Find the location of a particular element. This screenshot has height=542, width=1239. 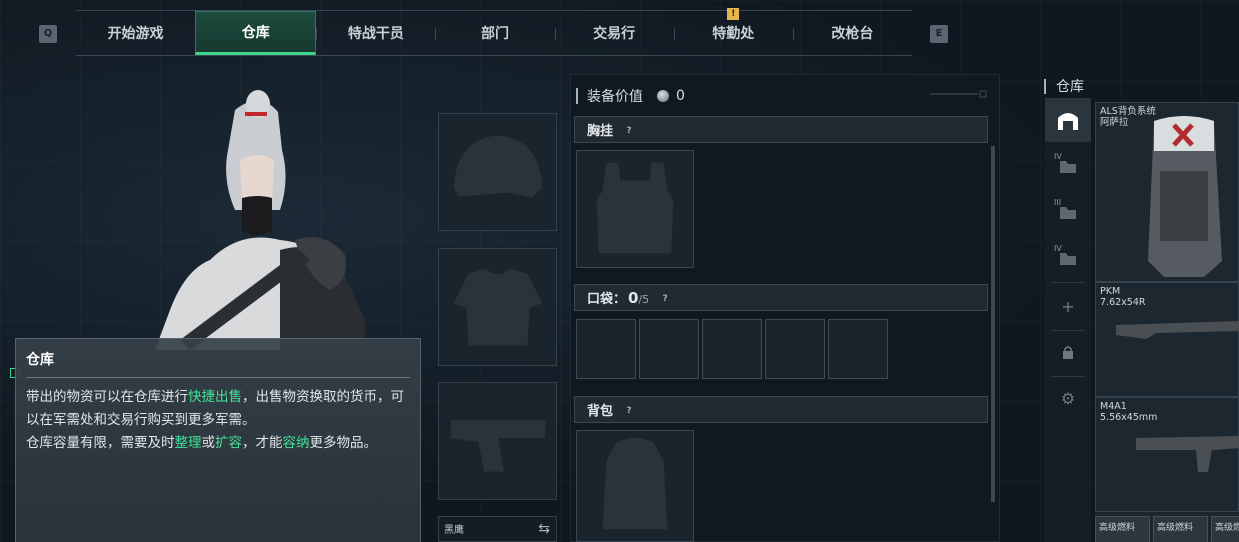

title-bar is located at coordinates (1045, 86).